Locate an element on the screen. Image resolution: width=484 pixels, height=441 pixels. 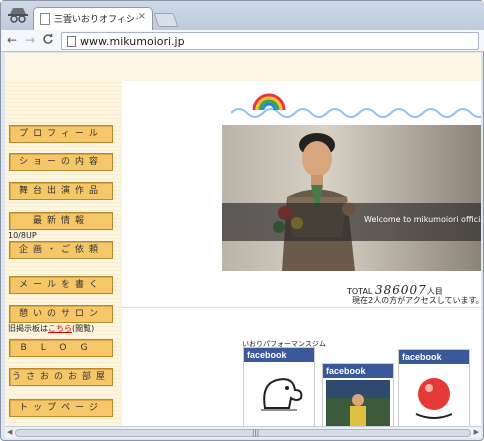
menu-news-button: 最新情報 is located at coordinates (61, 221).